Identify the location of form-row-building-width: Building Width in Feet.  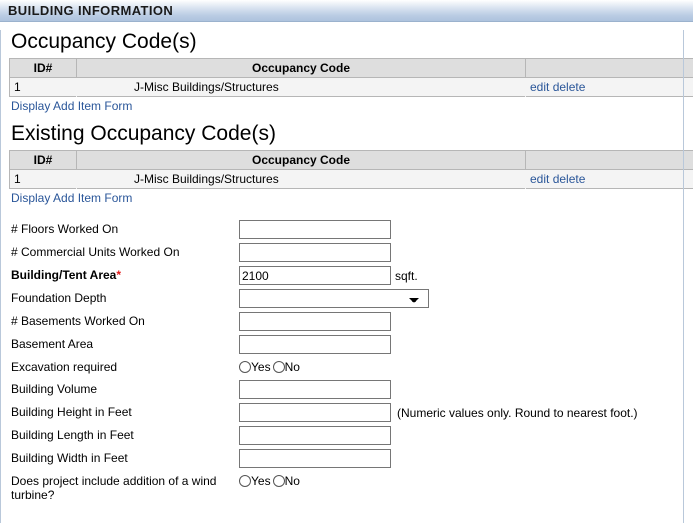
(324, 458).